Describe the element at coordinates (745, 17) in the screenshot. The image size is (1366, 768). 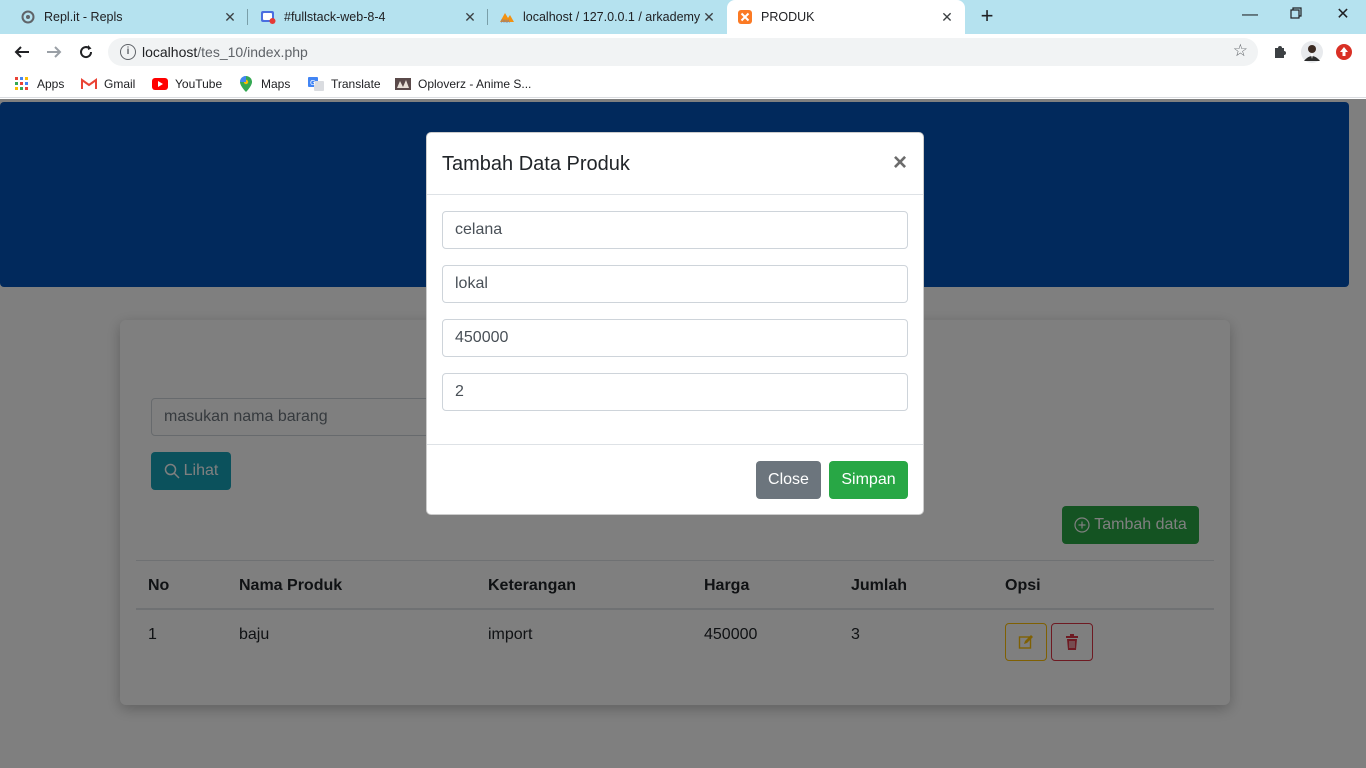
I see `xampp-icon` at that location.